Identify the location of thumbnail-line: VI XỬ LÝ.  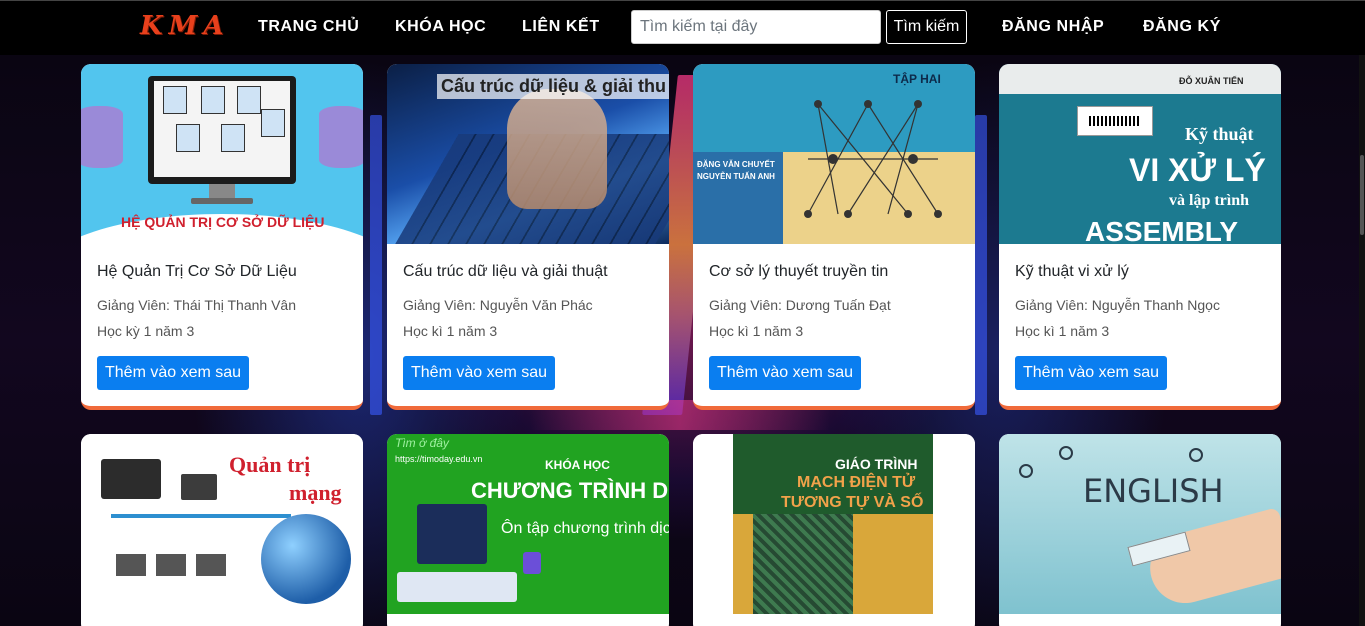
(1197, 170).